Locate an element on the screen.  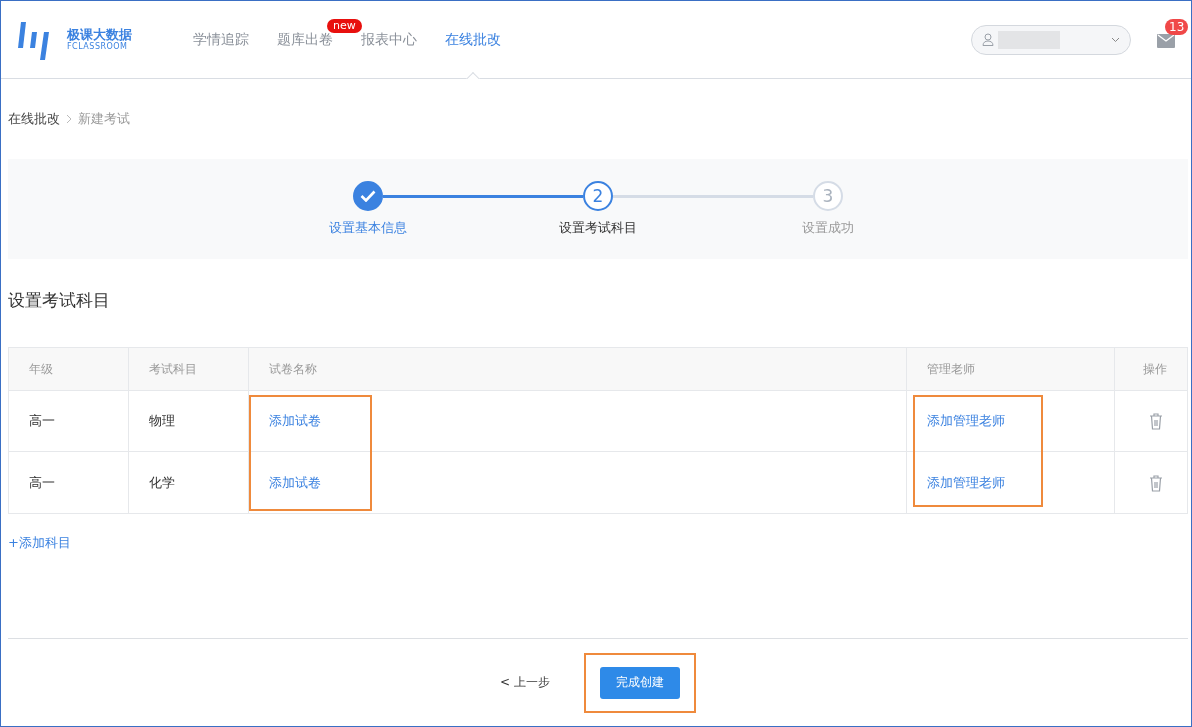
step-circle: 2 is located at coordinates (598, 196).